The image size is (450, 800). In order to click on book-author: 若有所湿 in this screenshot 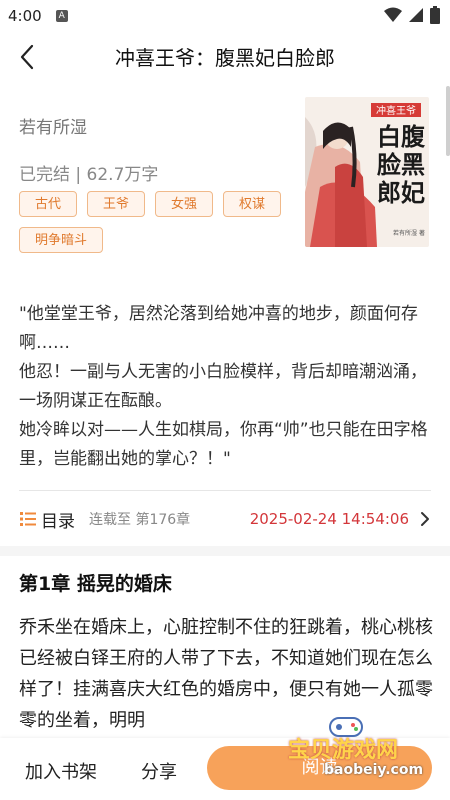, I will do `click(53, 125)`.